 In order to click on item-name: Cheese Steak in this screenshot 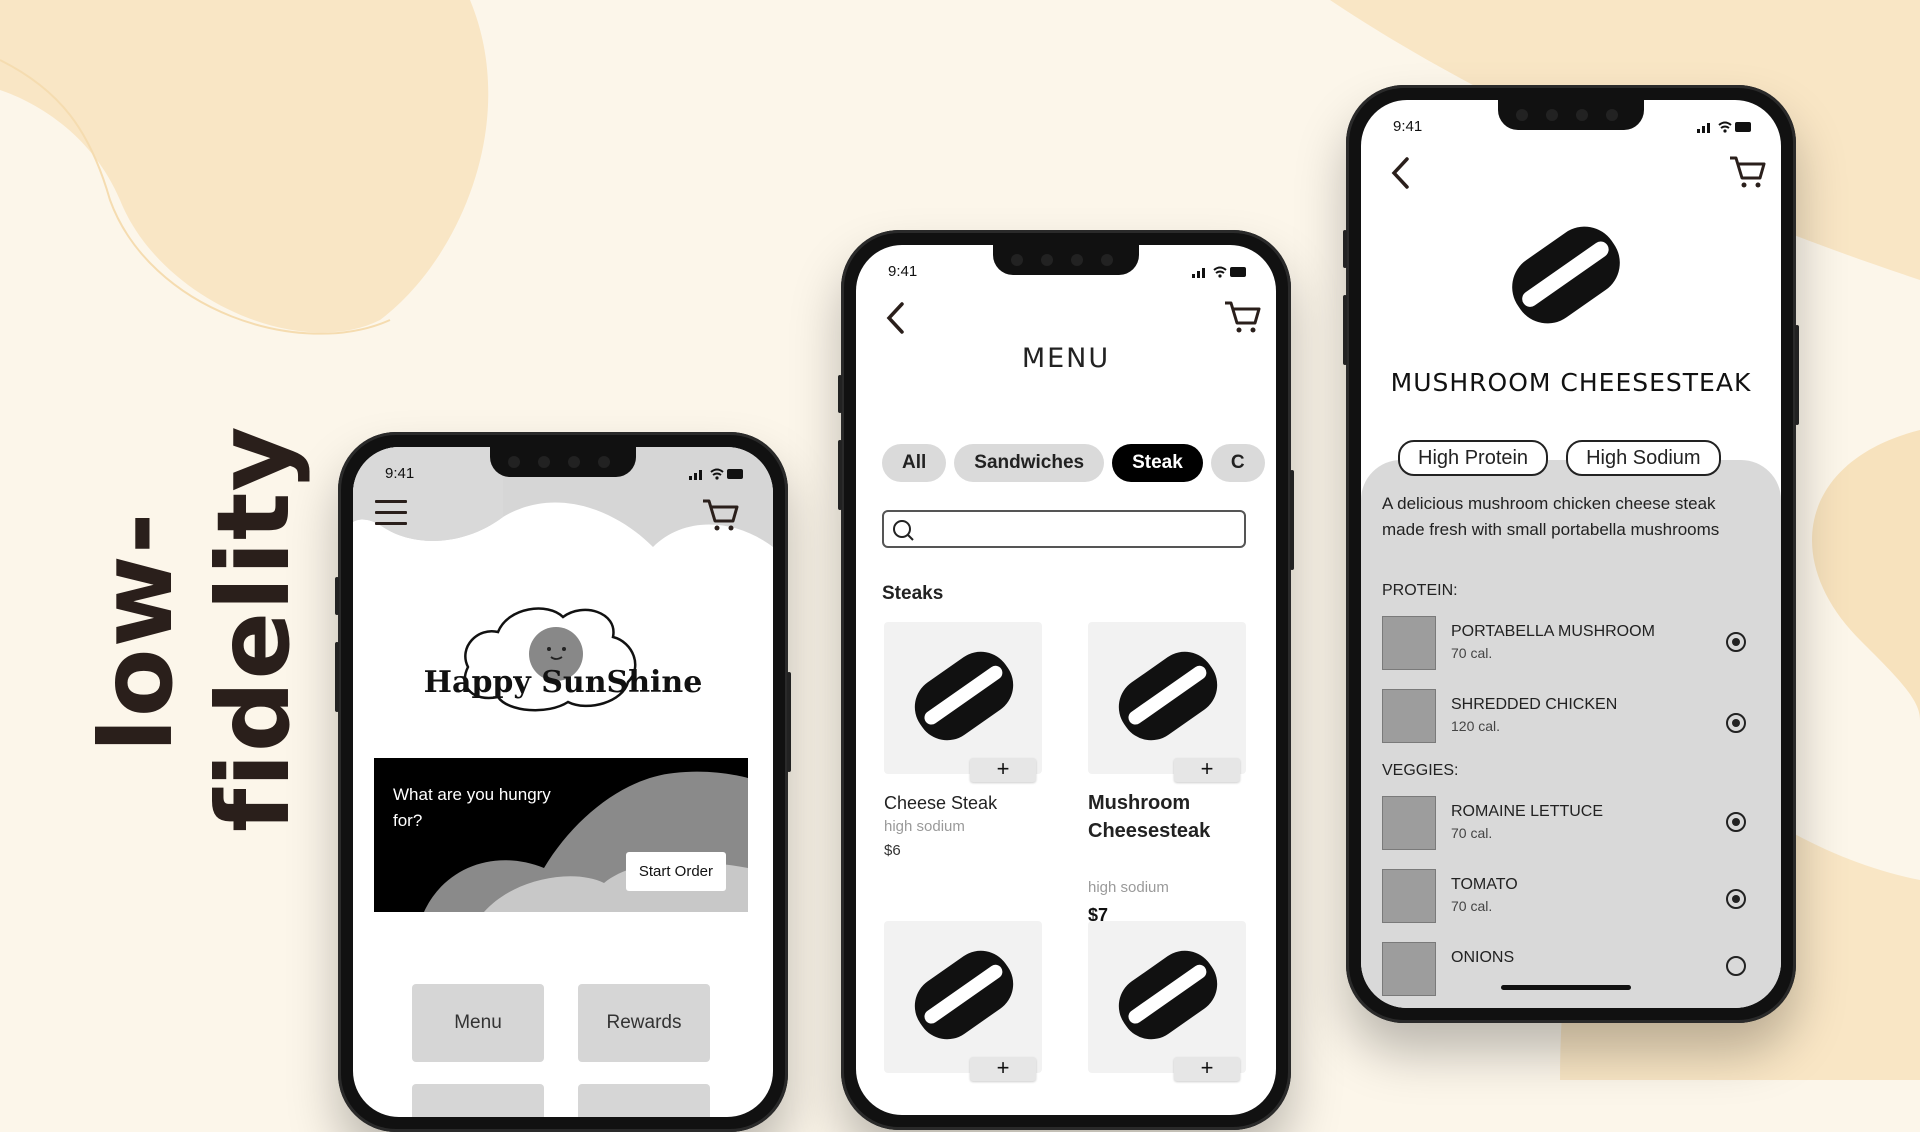, I will do `click(941, 803)`.